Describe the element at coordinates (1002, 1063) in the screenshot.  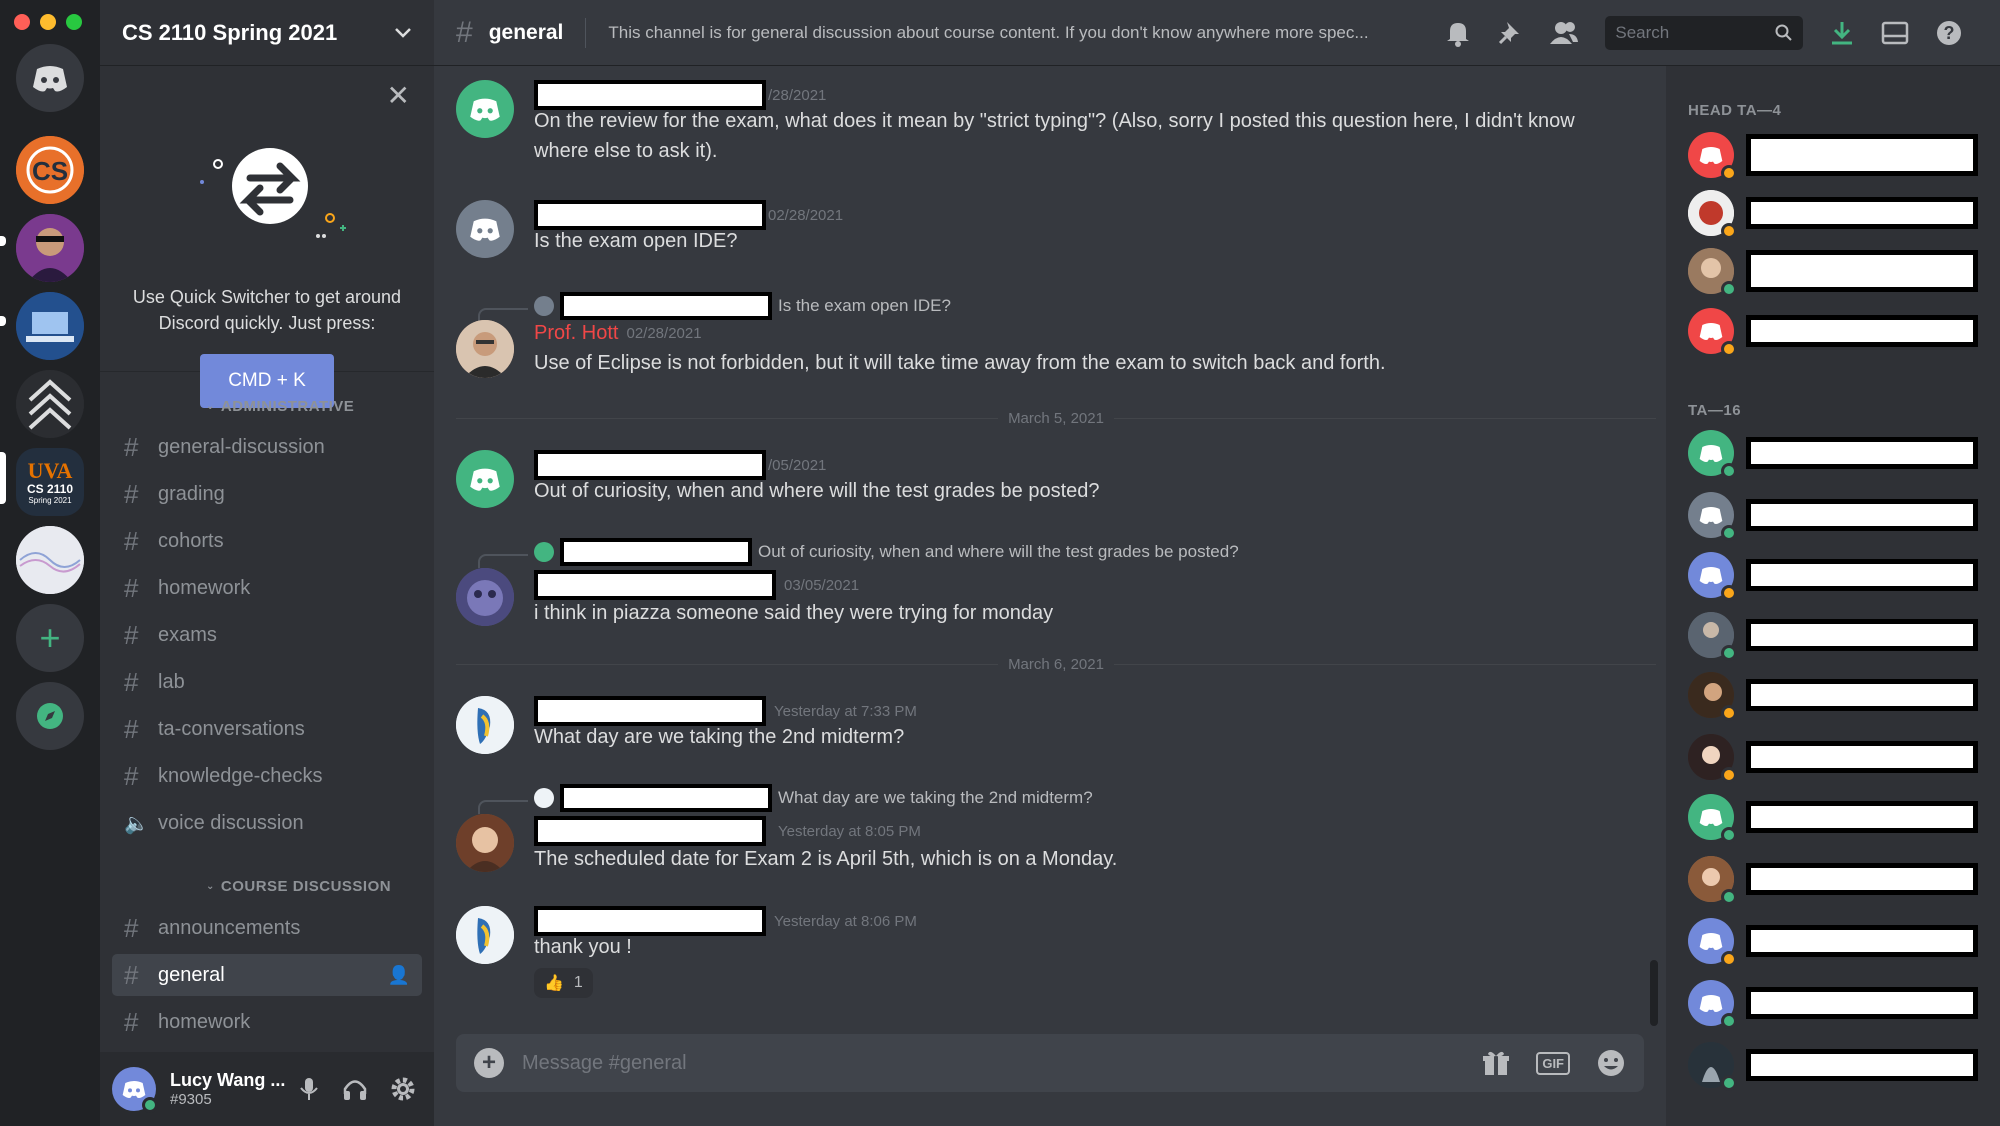
I see `message-input` at that location.